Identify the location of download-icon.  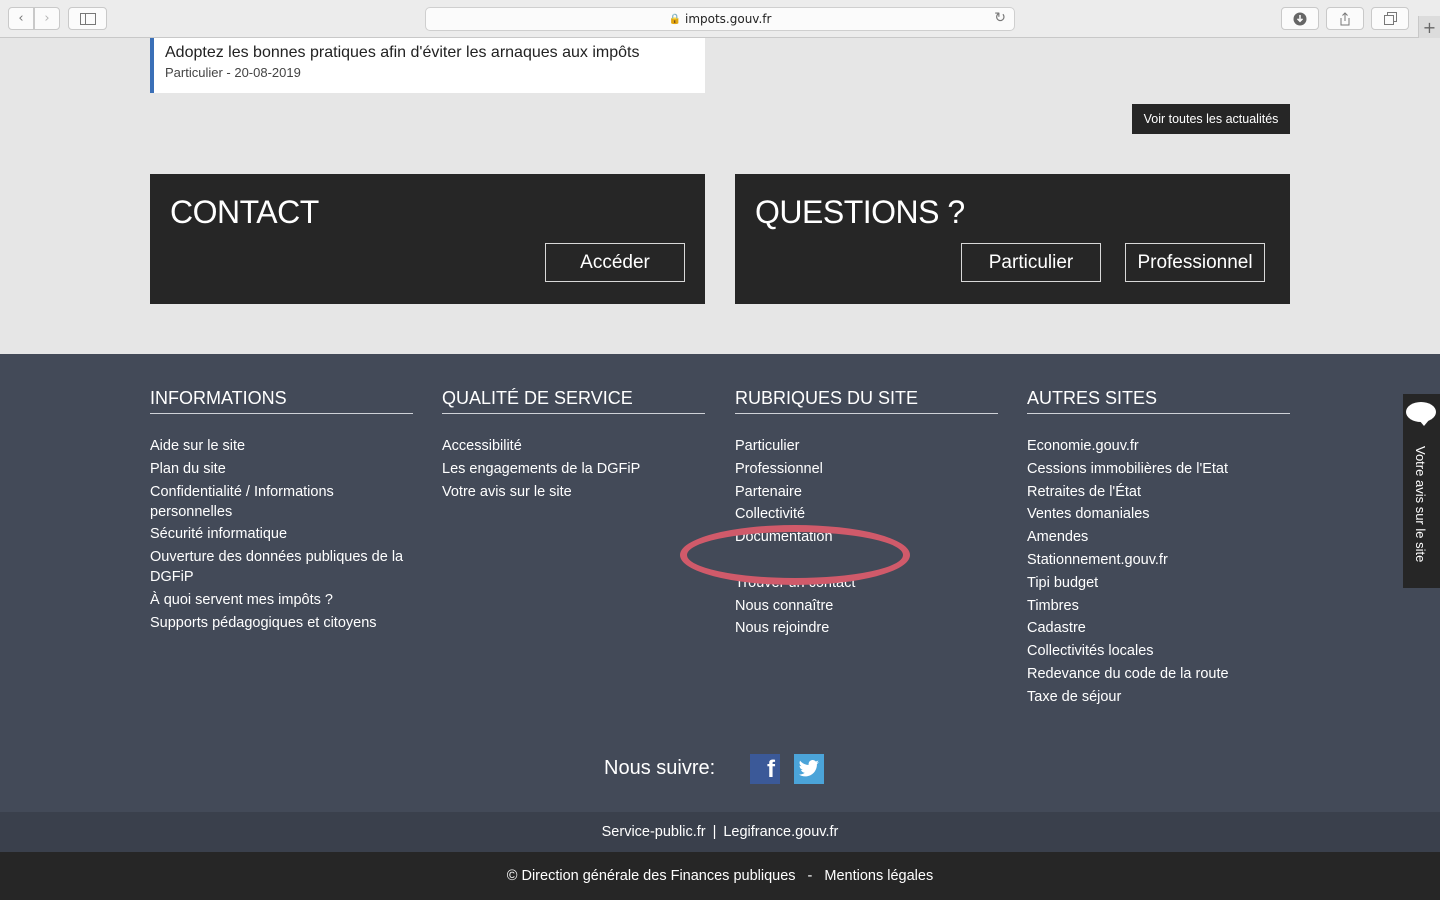
(1300, 18).